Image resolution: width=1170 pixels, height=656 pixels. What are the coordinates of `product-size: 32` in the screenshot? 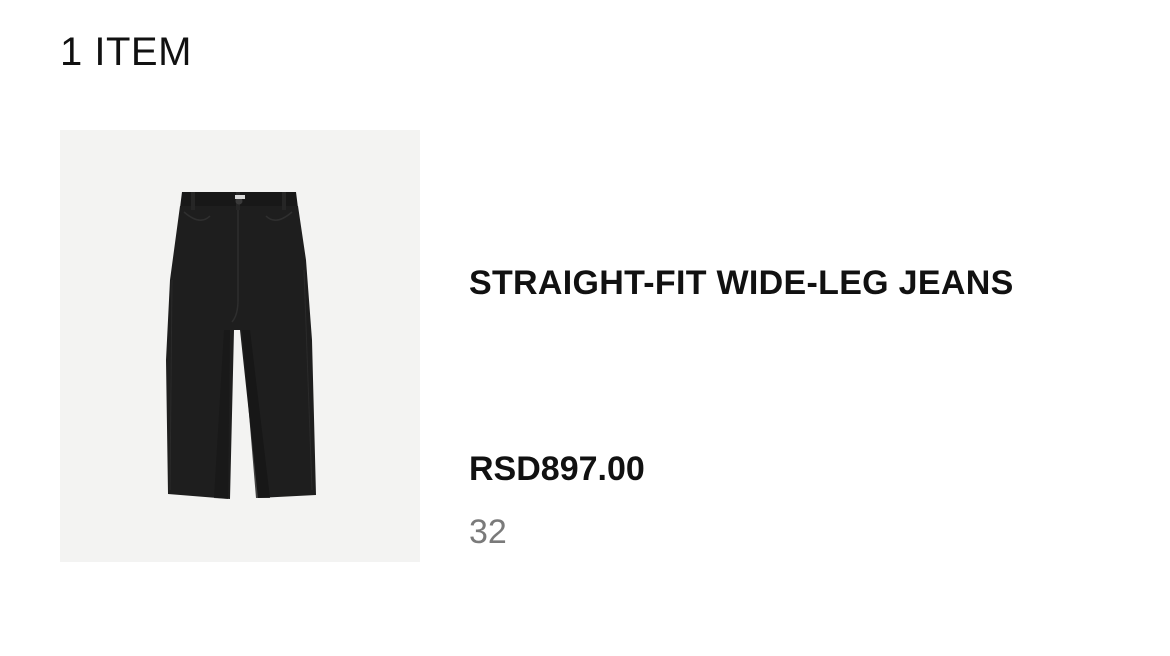 It's located at (488, 532).